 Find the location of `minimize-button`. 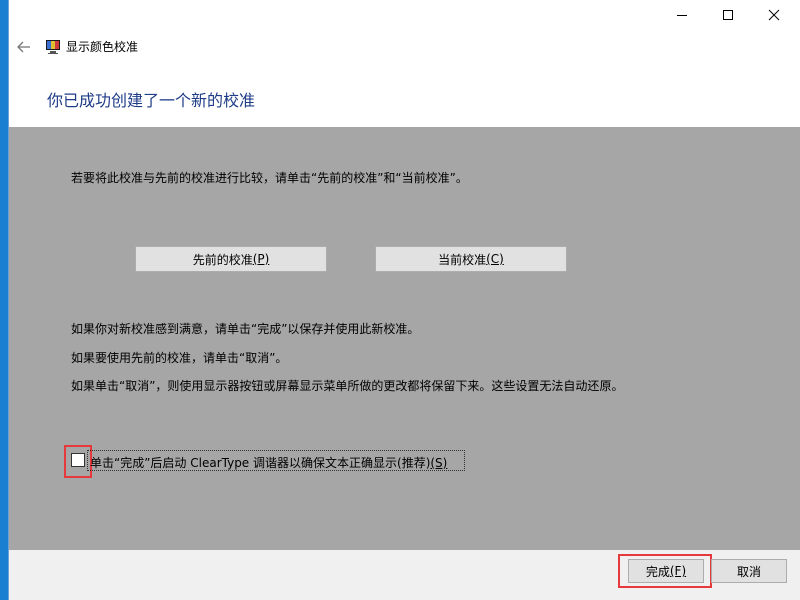

minimize-button is located at coordinates (682, 15).